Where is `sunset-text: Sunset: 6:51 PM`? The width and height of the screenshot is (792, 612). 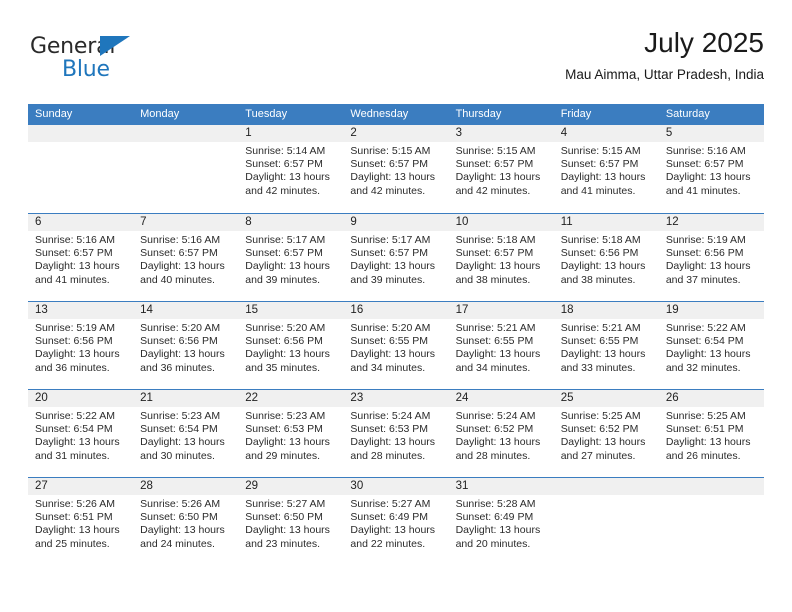 sunset-text: Sunset: 6:51 PM is located at coordinates (704, 429).